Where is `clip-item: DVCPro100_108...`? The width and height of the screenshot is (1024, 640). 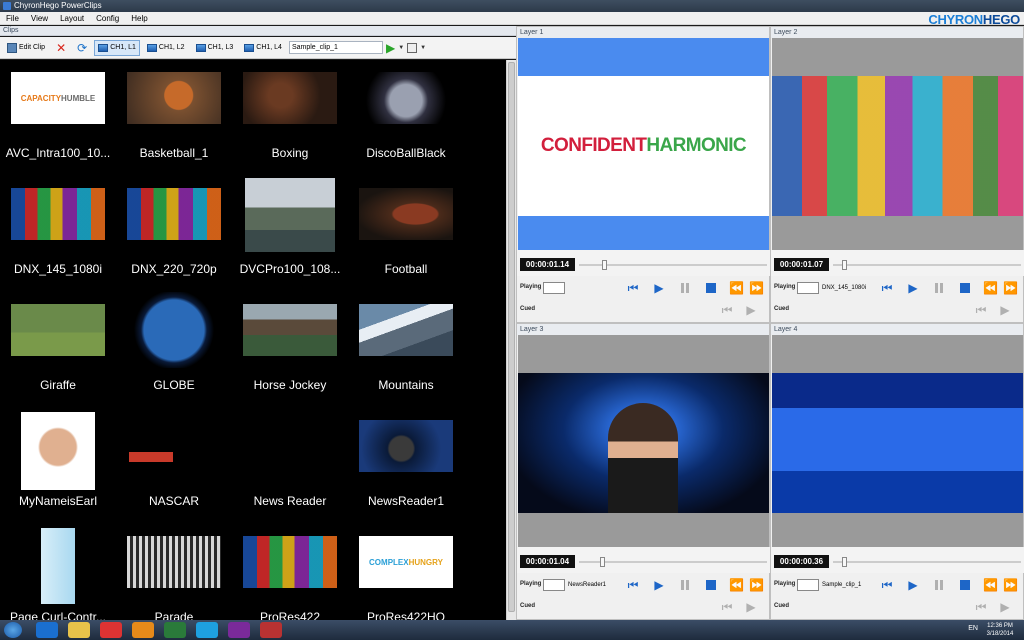
clip-item: DVCPro100_108... is located at coordinates (290, 234).